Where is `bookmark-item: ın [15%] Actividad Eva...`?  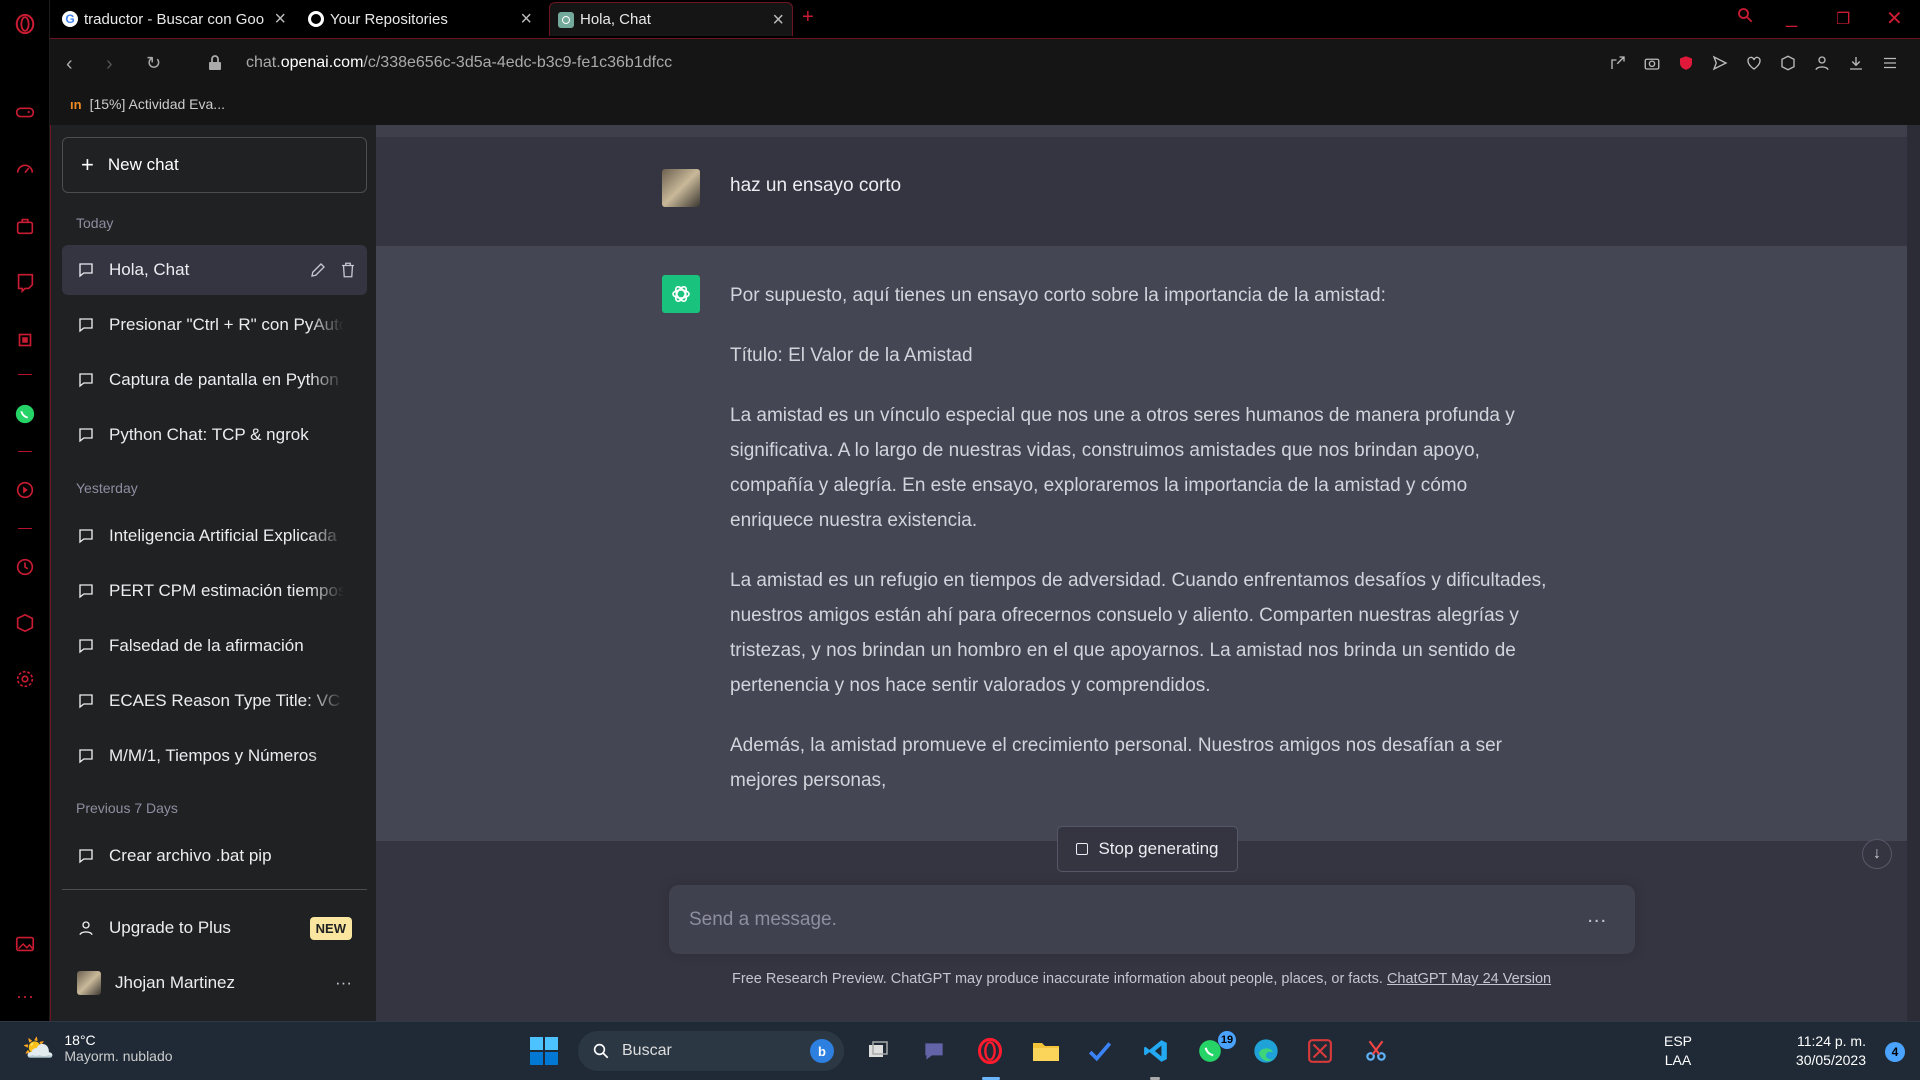 bookmark-item: ın [15%] Actividad Eva... is located at coordinates (147, 104).